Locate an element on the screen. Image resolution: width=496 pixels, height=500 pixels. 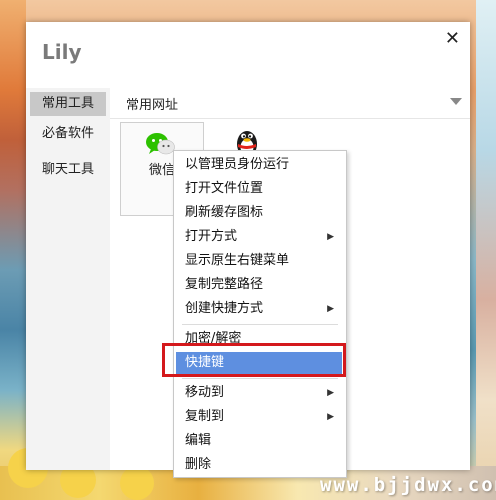
menu-item-label: 移动到 is located at coordinates (205, 392).